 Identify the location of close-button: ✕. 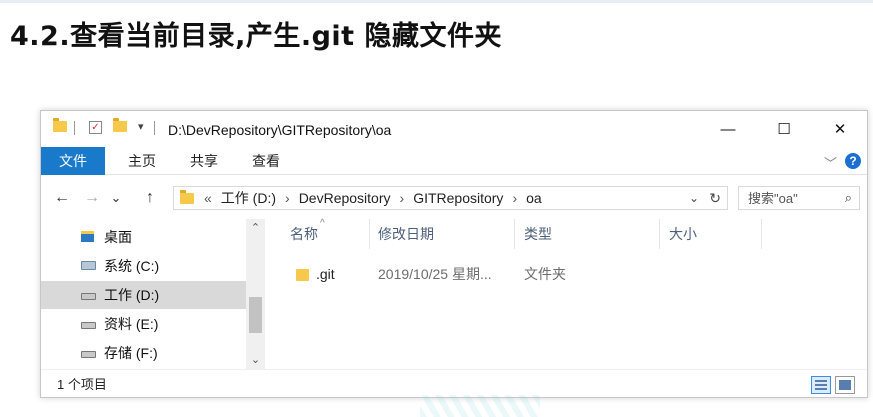
(840, 129).